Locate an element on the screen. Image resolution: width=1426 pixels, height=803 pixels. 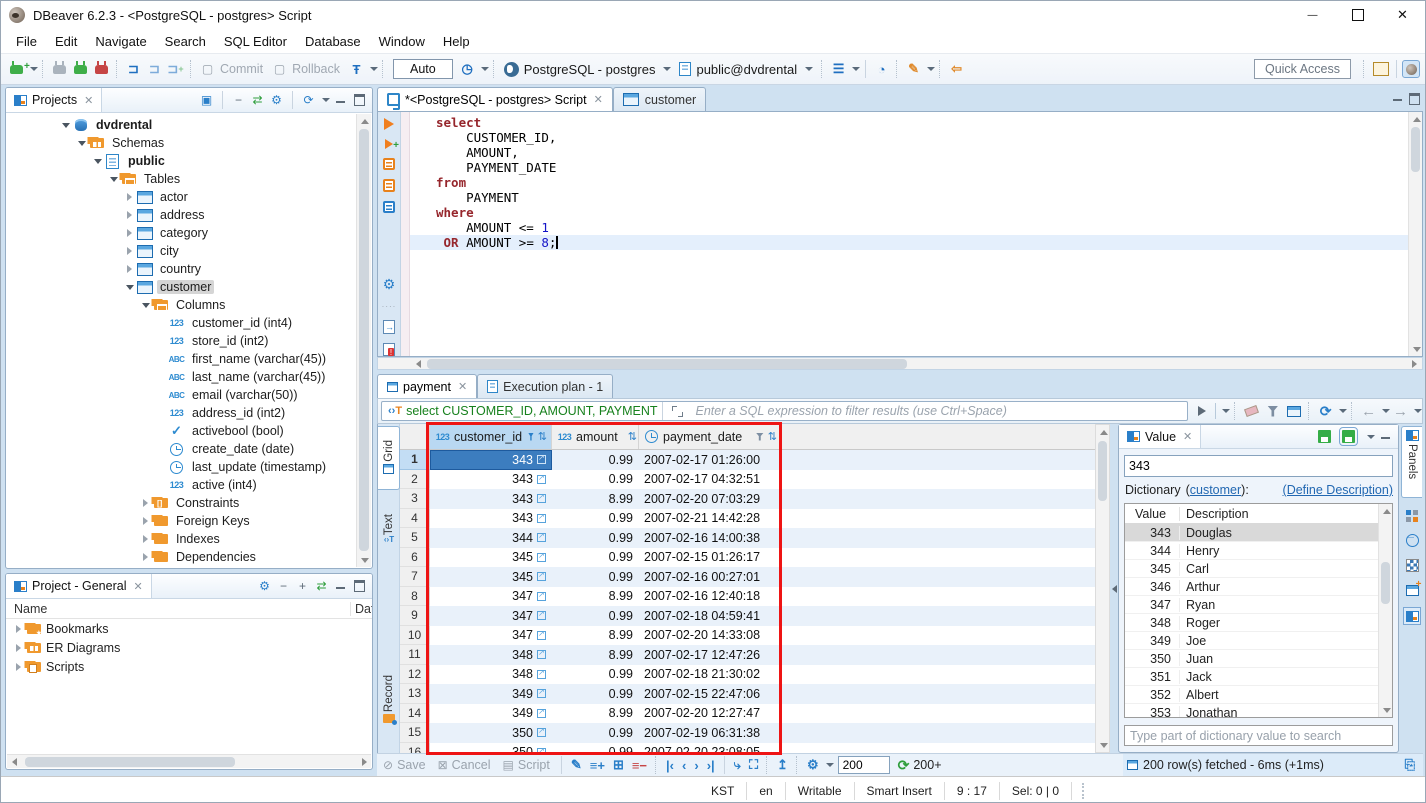
remove-filter-icon is located at coordinates (1272, 411).